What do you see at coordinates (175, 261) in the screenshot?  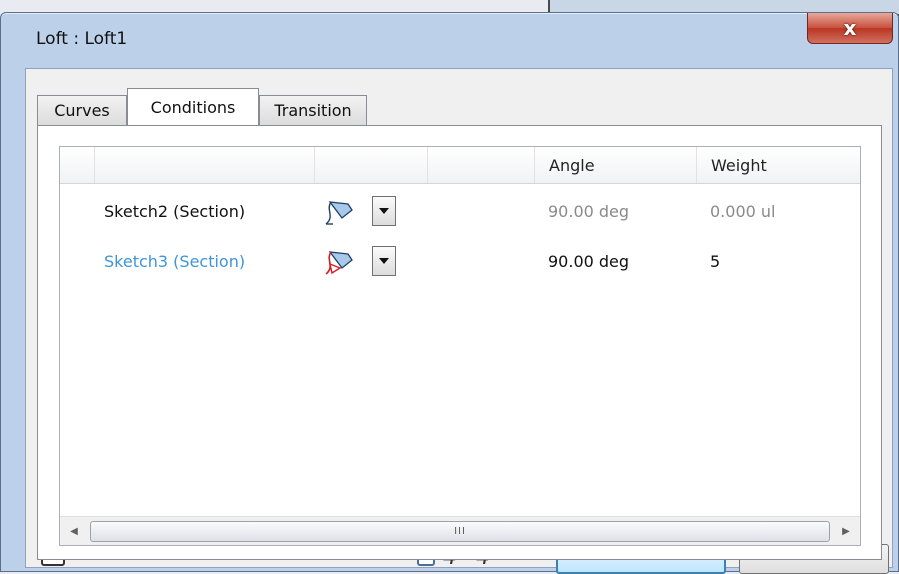 I see `row-name: Sketch3 (Section)` at bounding box center [175, 261].